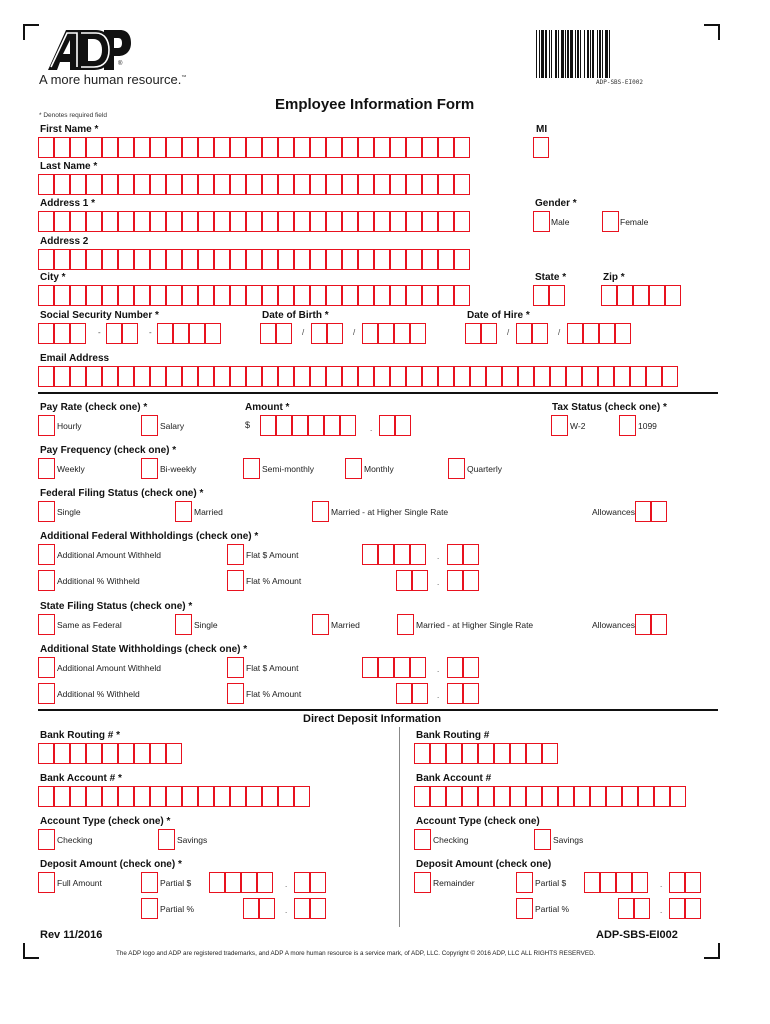 Image resolution: width=770 pixels, height=1024 pixels. What do you see at coordinates (46, 554) in the screenshot?
I see `fed-additional-amount-checkbox` at bounding box center [46, 554].